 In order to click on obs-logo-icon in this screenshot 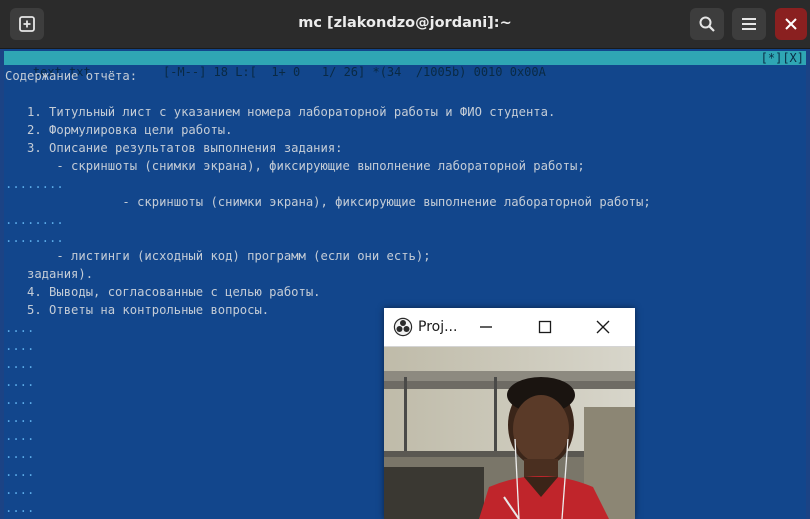, I will do `click(403, 327)`.